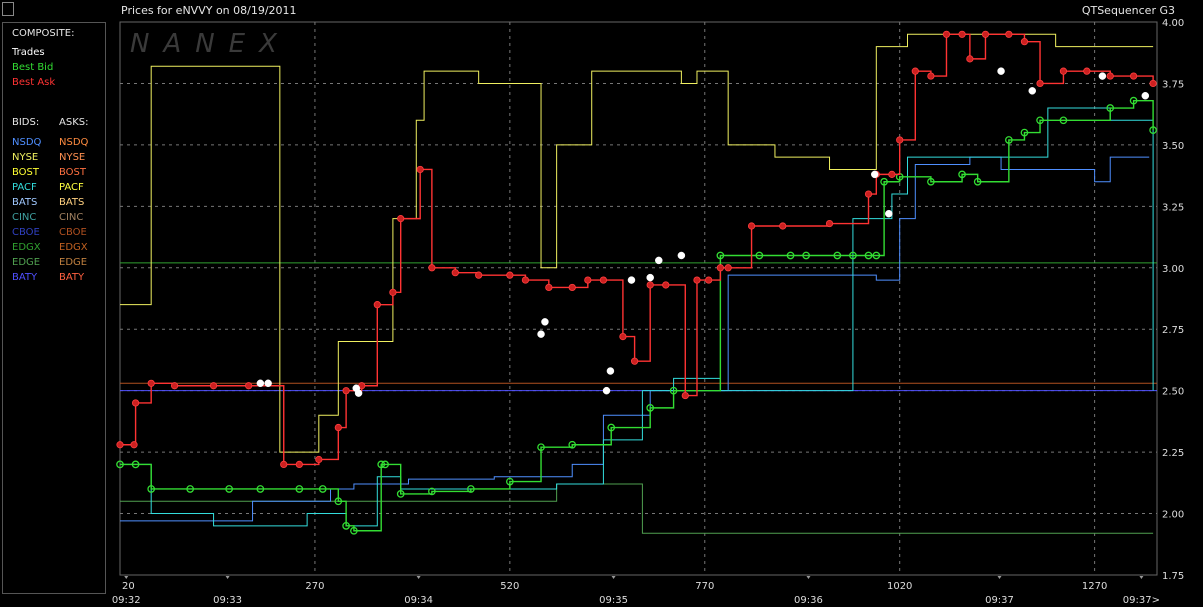 The width and height of the screenshot is (1203, 607). What do you see at coordinates (128, 586) in the screenshot?
I see `x-tick-label: 20` at bounding box center [128, 586].